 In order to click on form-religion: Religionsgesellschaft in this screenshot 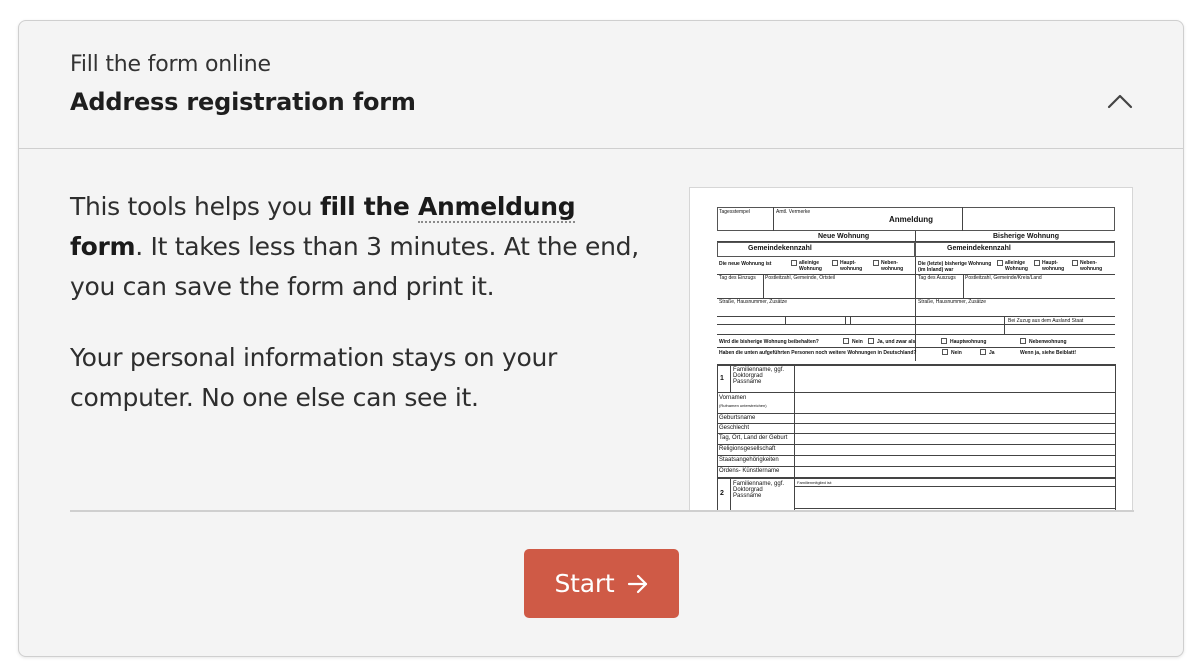, I will do `click(747, 449)`.